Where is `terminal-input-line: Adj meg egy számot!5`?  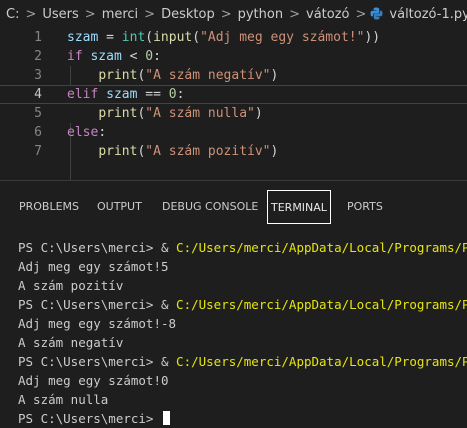 terminal-input-line: Adj meg egy számot!5 is located at coordinates (93, 266).